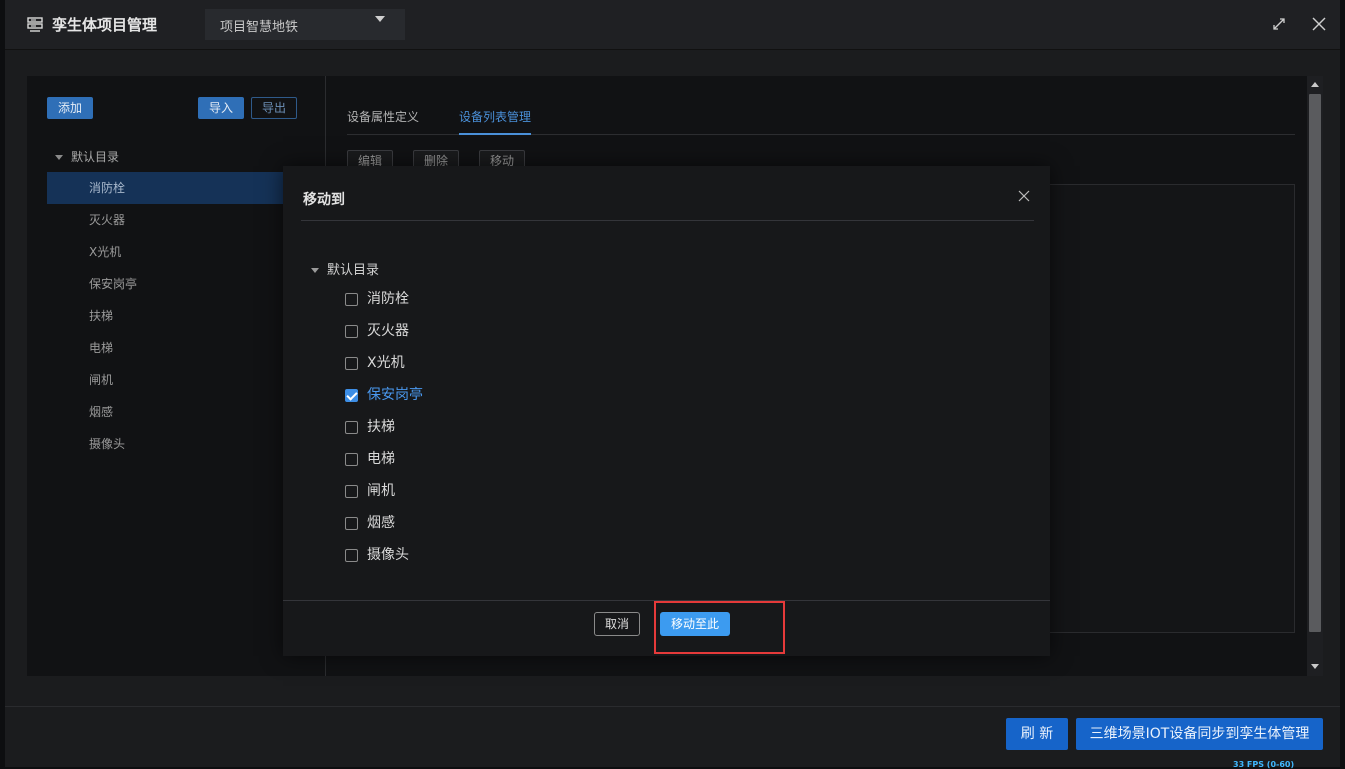 The width and height of the screenshot is (1345, 769). Describe the element at coordinates (274, 108) in the screenshot. I see `export-button: 导出` at that location.